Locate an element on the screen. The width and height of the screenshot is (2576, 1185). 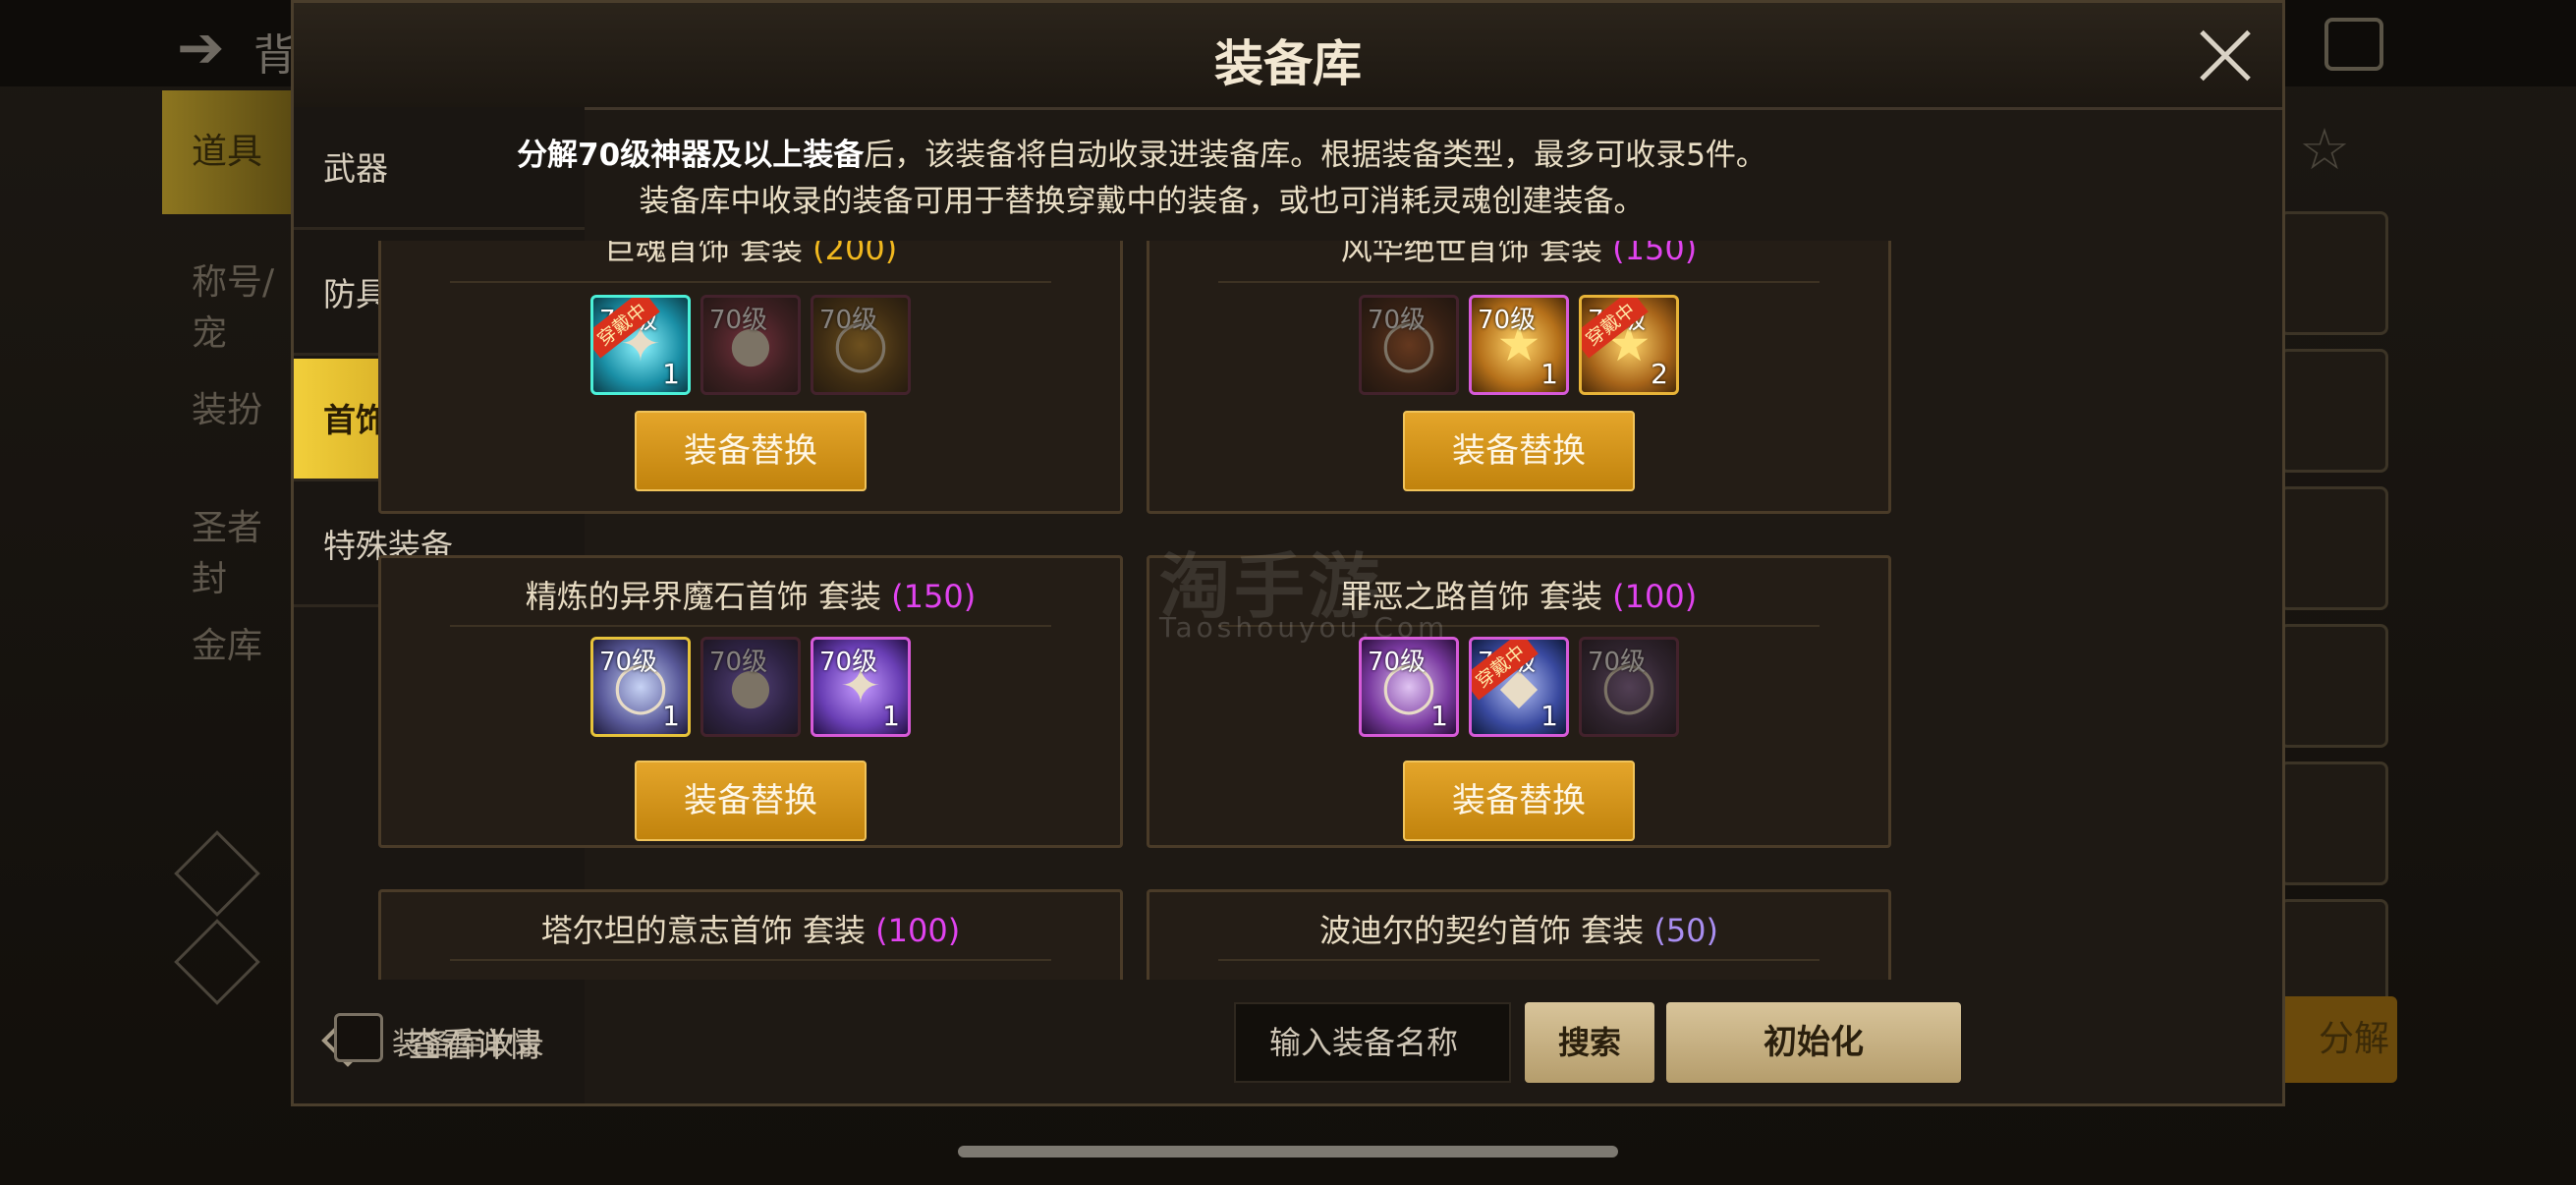
equipment-search-input is located at coordinates (1372, 1042).